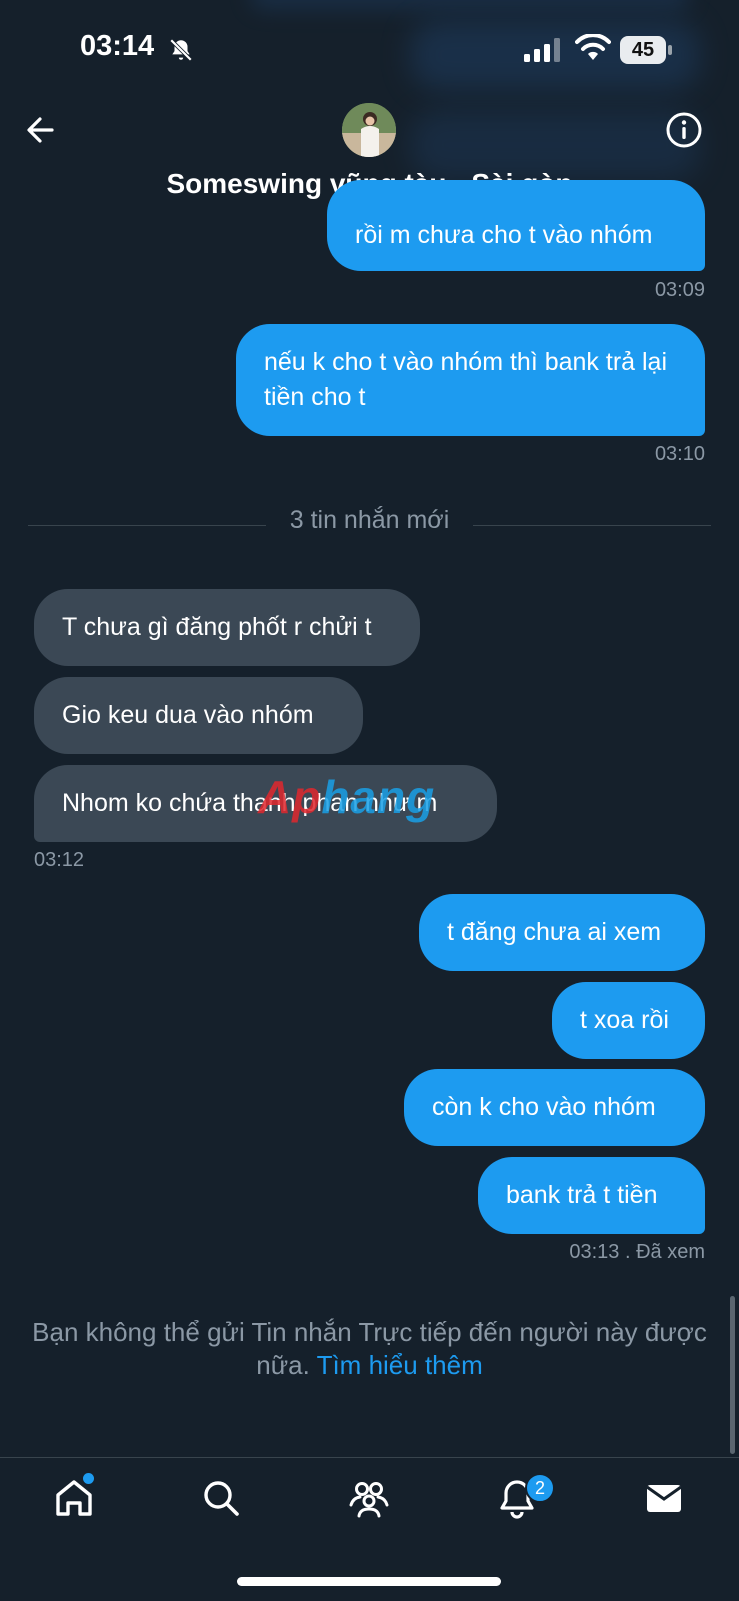 The width and height of the screenshot is (739, 1601). I want to click on signal-icon, so click(542, 50).